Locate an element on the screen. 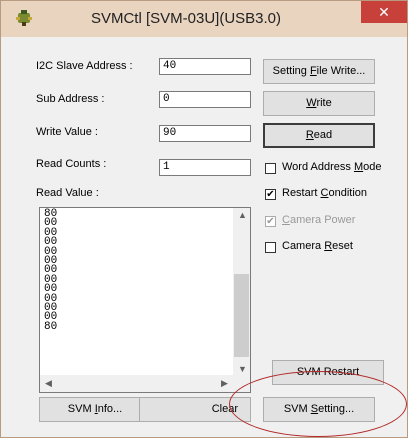 The height and width of the screenshot is (438, 408). sub-address-field: 0 is located at coordinates (205, 99).